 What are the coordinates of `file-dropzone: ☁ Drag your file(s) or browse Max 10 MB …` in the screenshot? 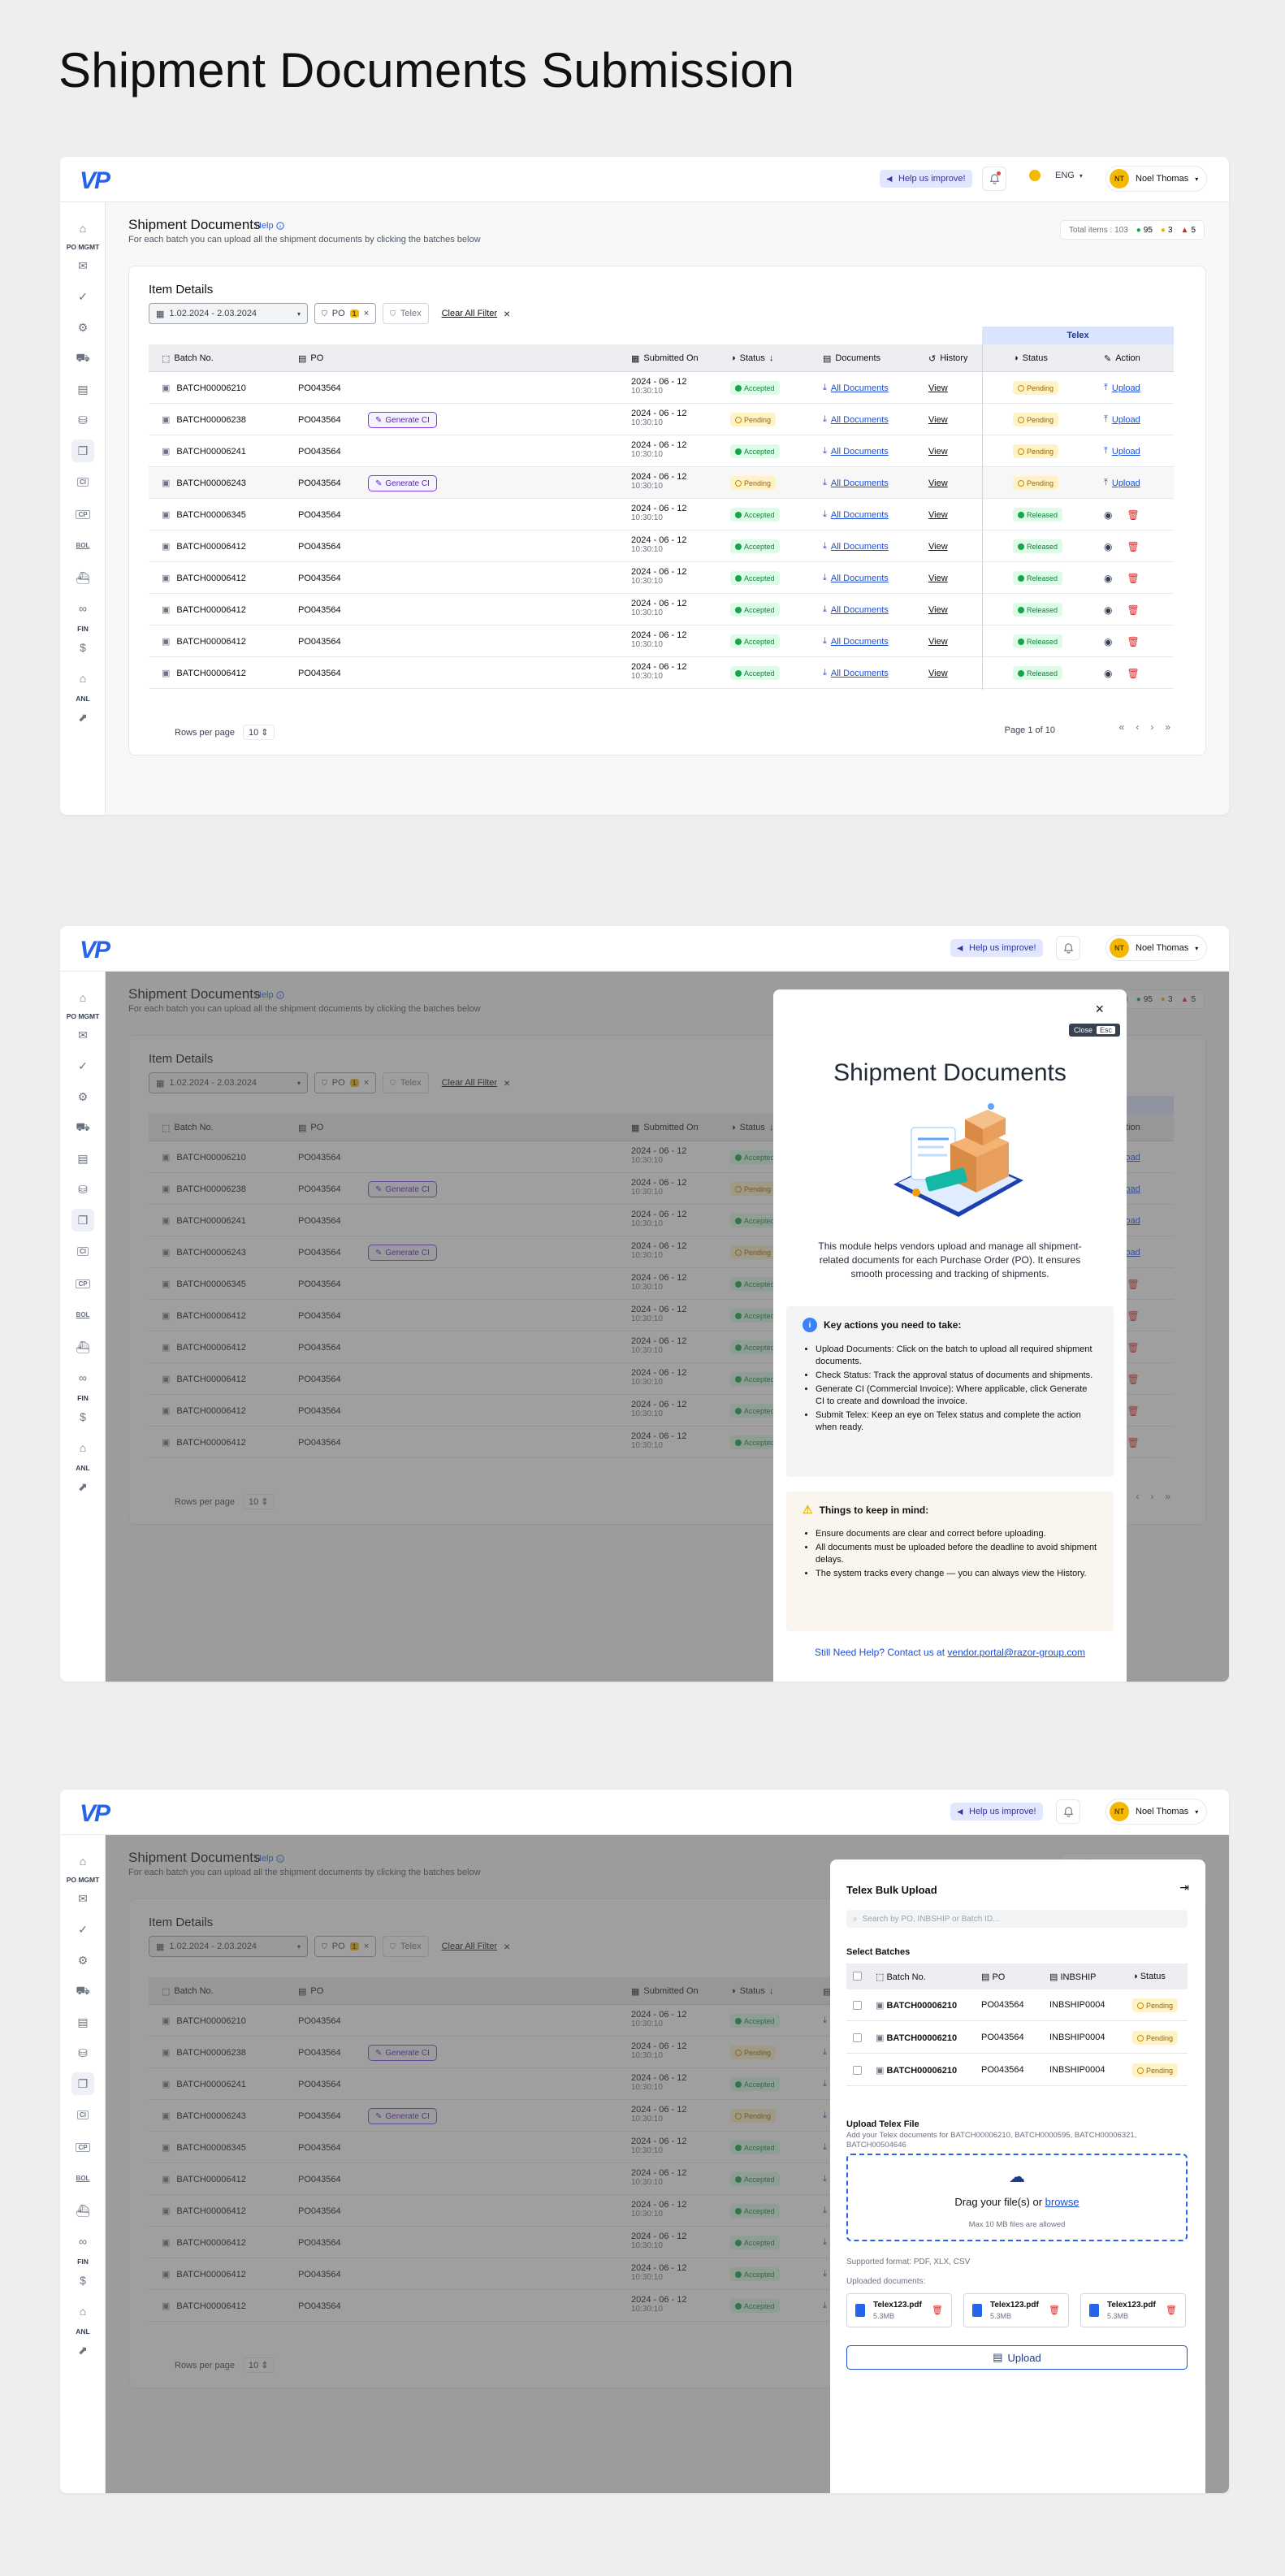 It's located at (1017, 2197).